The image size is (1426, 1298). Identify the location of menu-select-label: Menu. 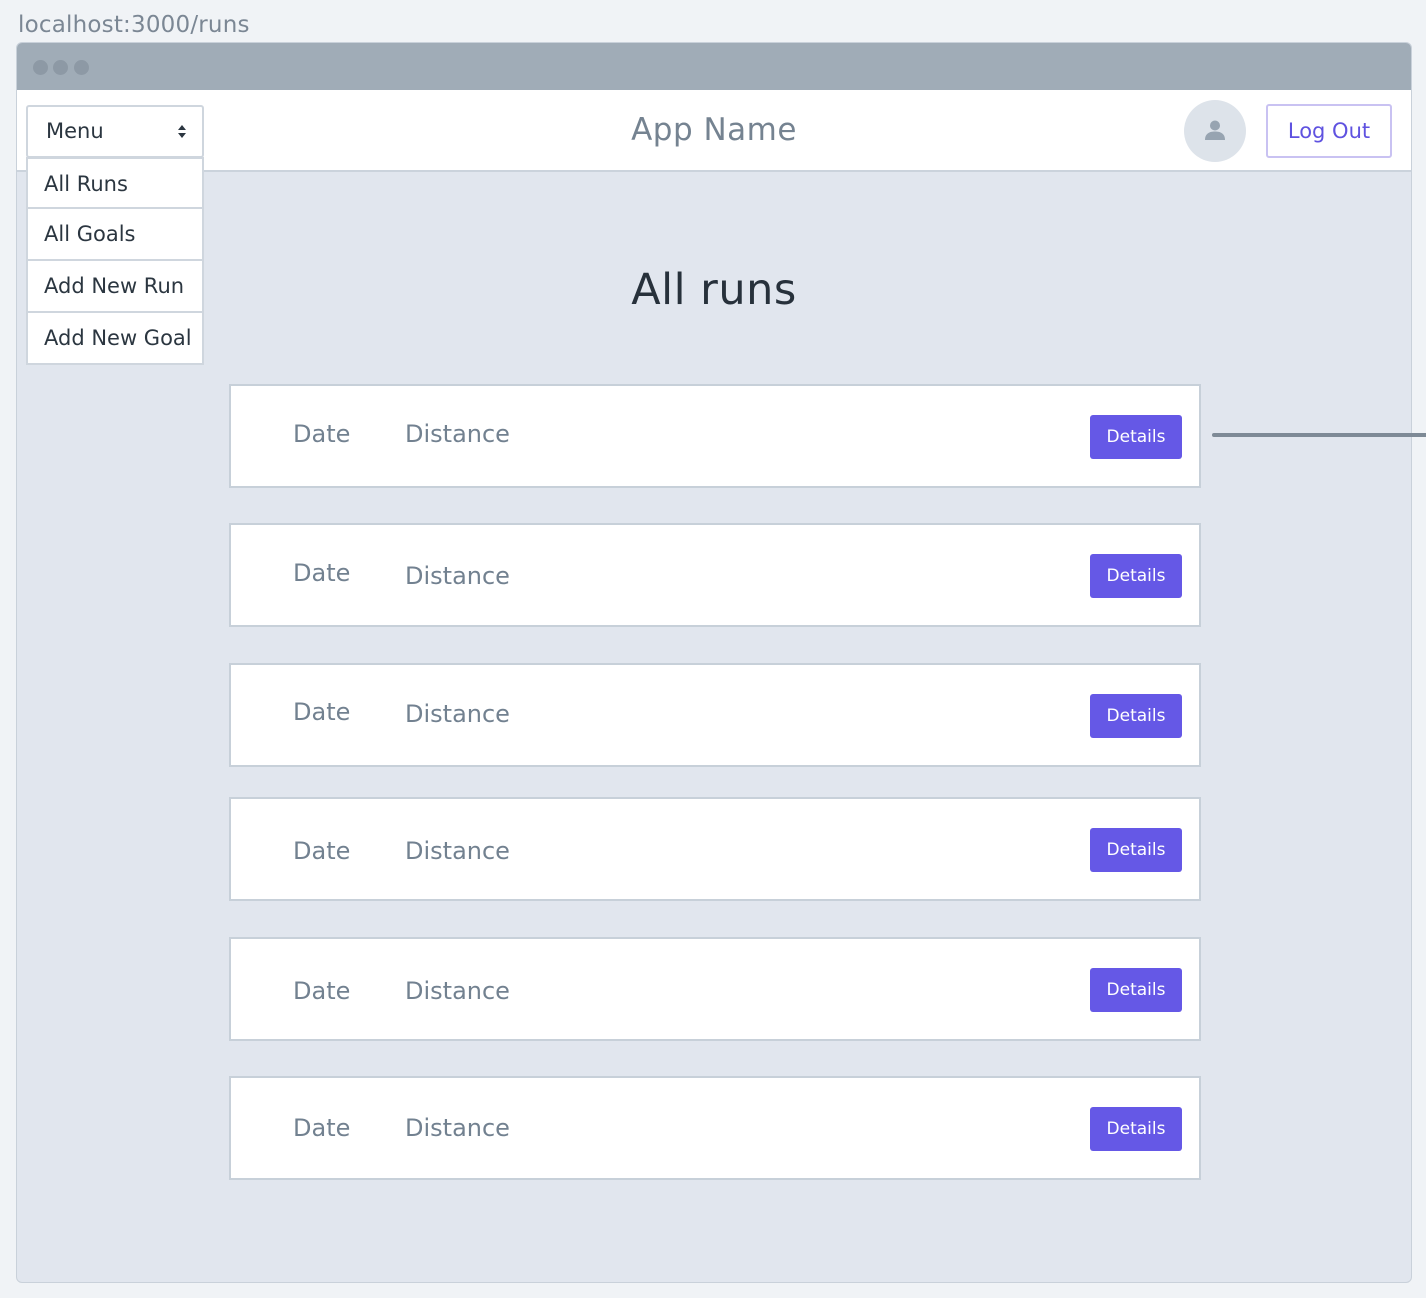
(75, 131).